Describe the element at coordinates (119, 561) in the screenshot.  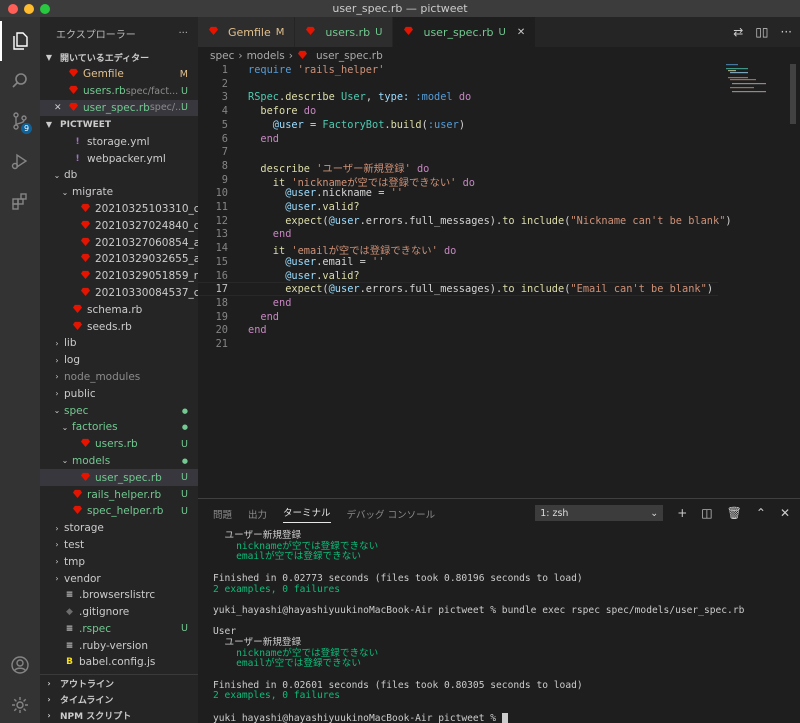
I see `folder-item: › tmp` at that location.